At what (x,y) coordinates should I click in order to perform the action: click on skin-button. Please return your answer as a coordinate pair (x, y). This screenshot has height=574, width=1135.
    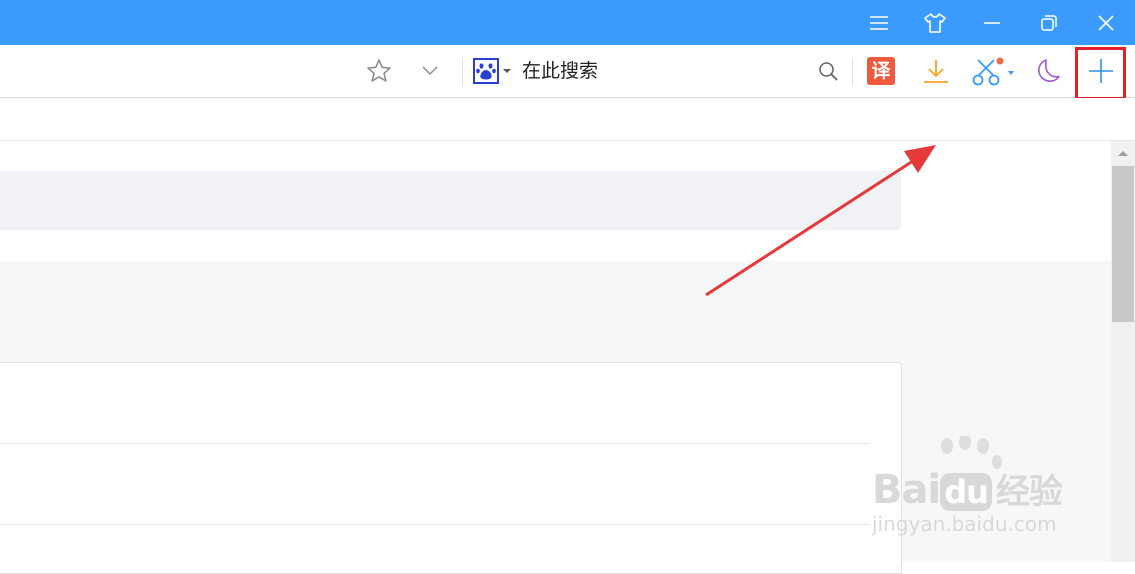
    Looking at the image, I should click on (935, 22).